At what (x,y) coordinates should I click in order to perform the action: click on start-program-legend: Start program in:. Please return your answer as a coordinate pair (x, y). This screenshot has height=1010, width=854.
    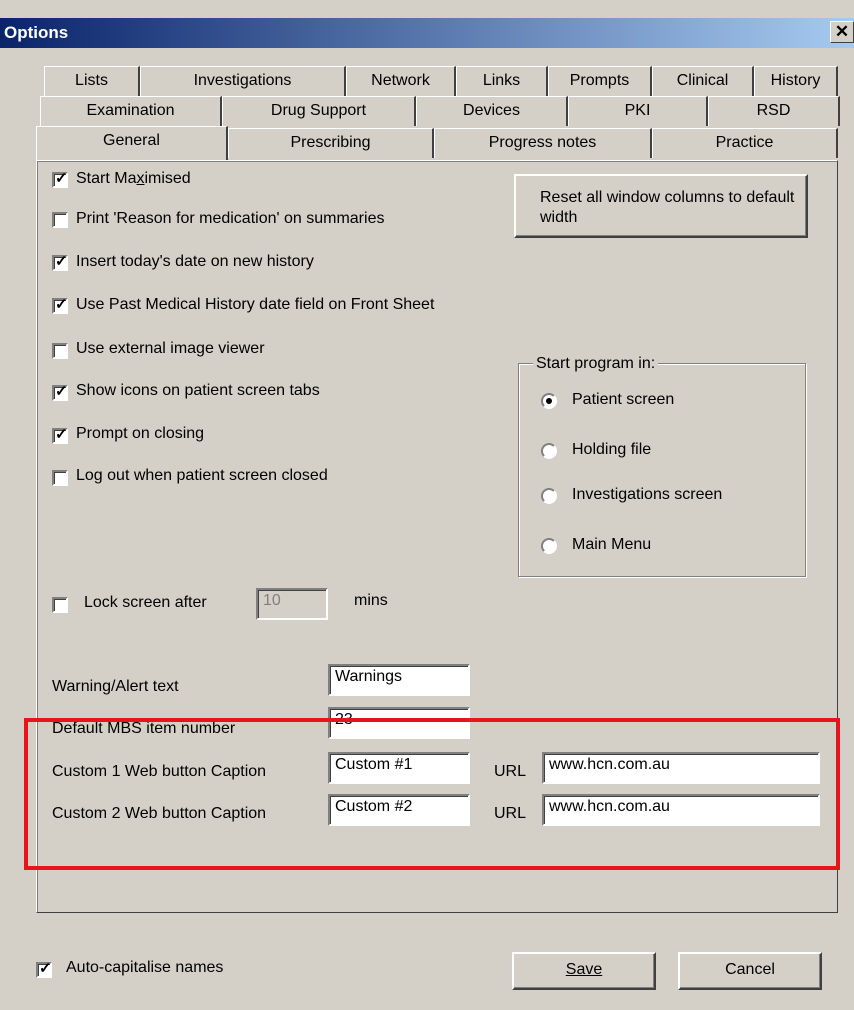
    Looking at the image, I should click on (596, 364).